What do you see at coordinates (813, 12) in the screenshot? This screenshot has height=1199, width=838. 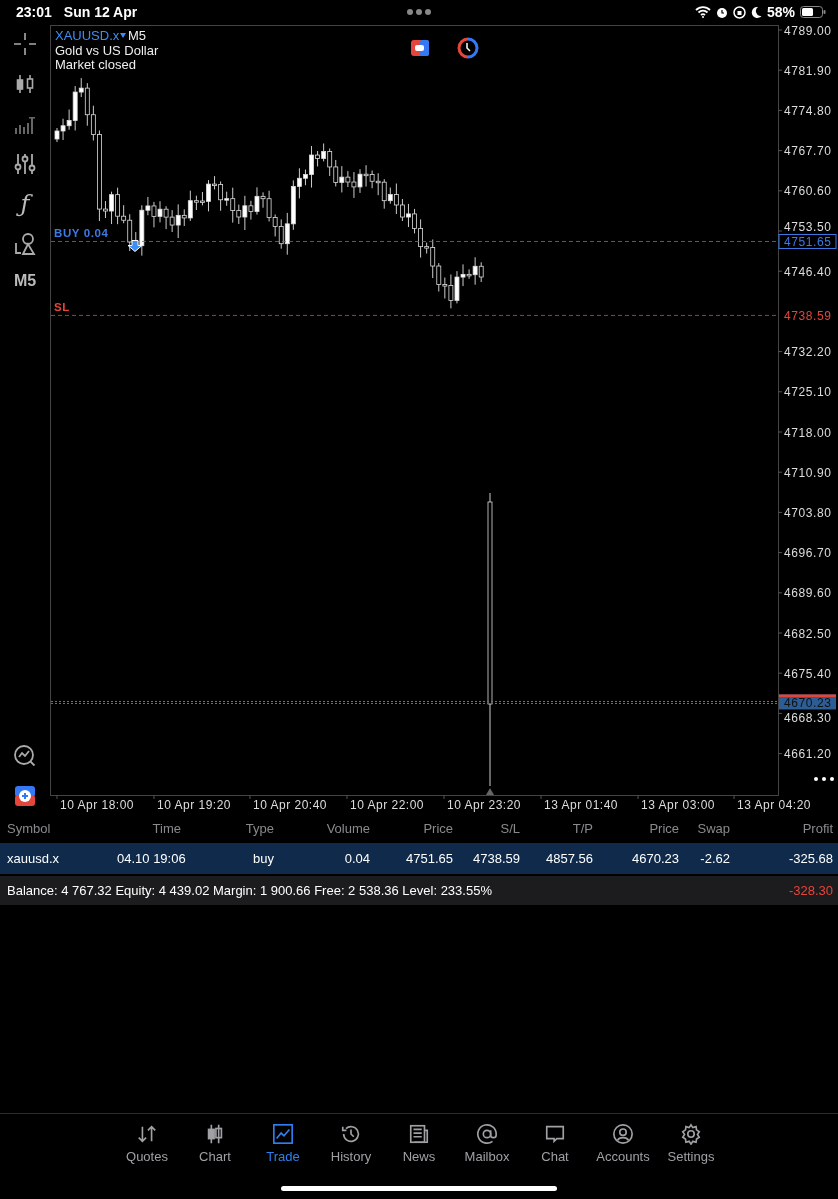 I see `battery-icon` at bounding box center [813, 12].